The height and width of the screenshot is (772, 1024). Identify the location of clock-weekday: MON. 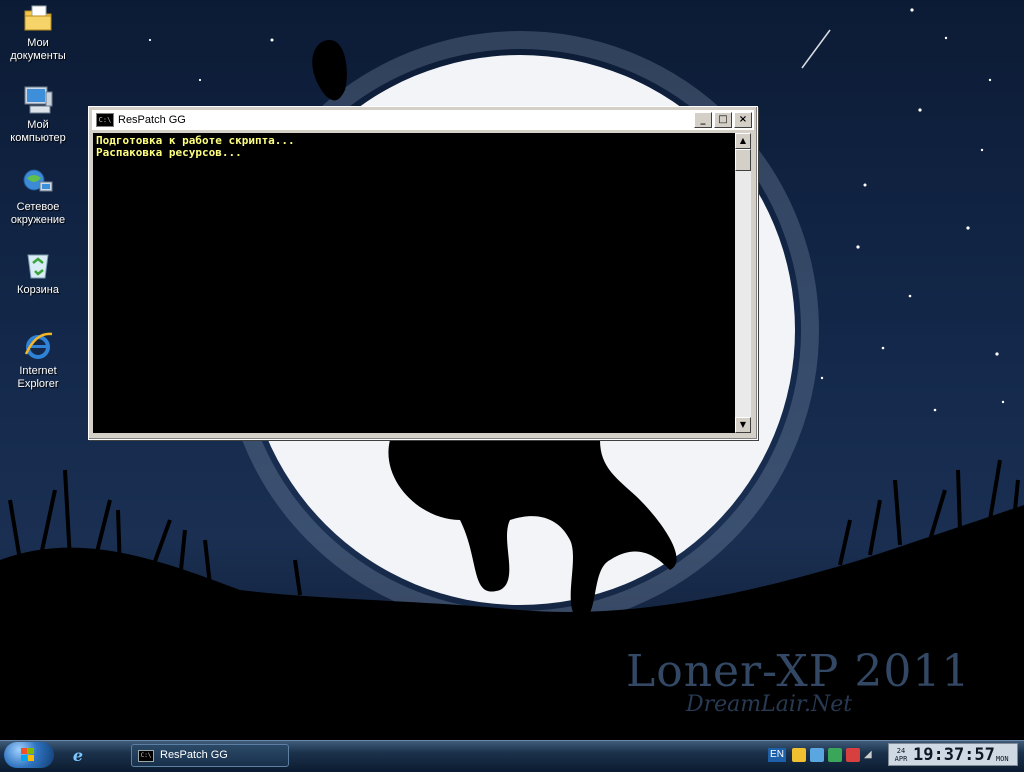
(1002, 758).